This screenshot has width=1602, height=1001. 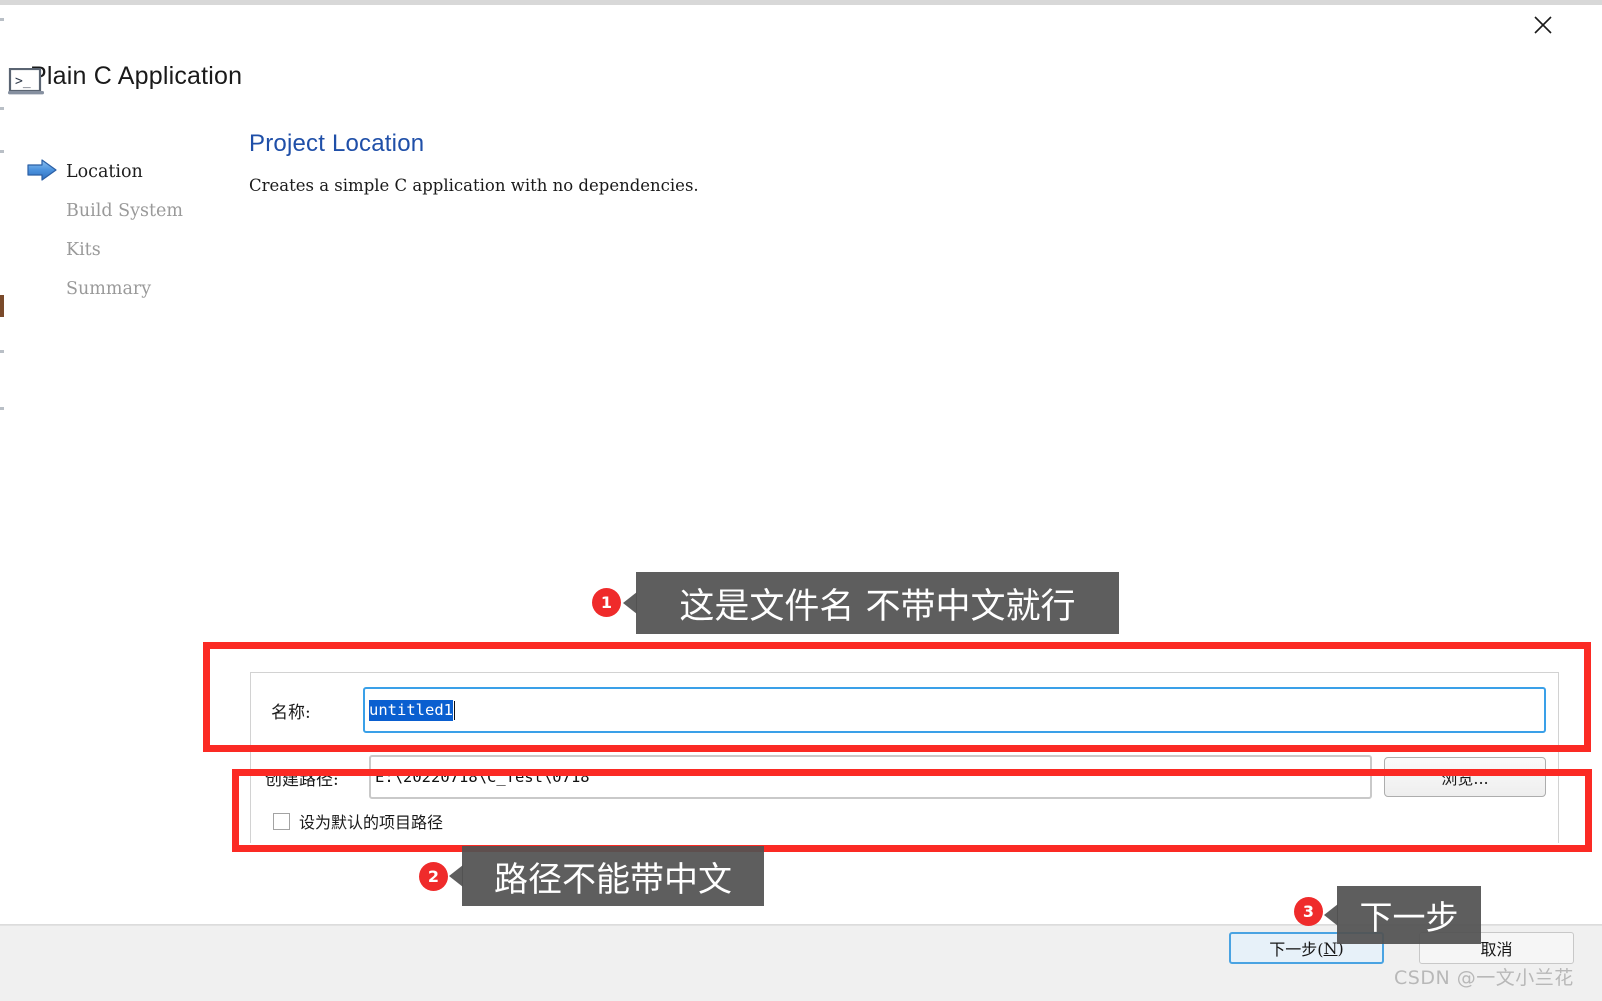 I want to click on annotation-callout-1-text: 这是文件名 不带中文就行, so click(x=877, y=606).